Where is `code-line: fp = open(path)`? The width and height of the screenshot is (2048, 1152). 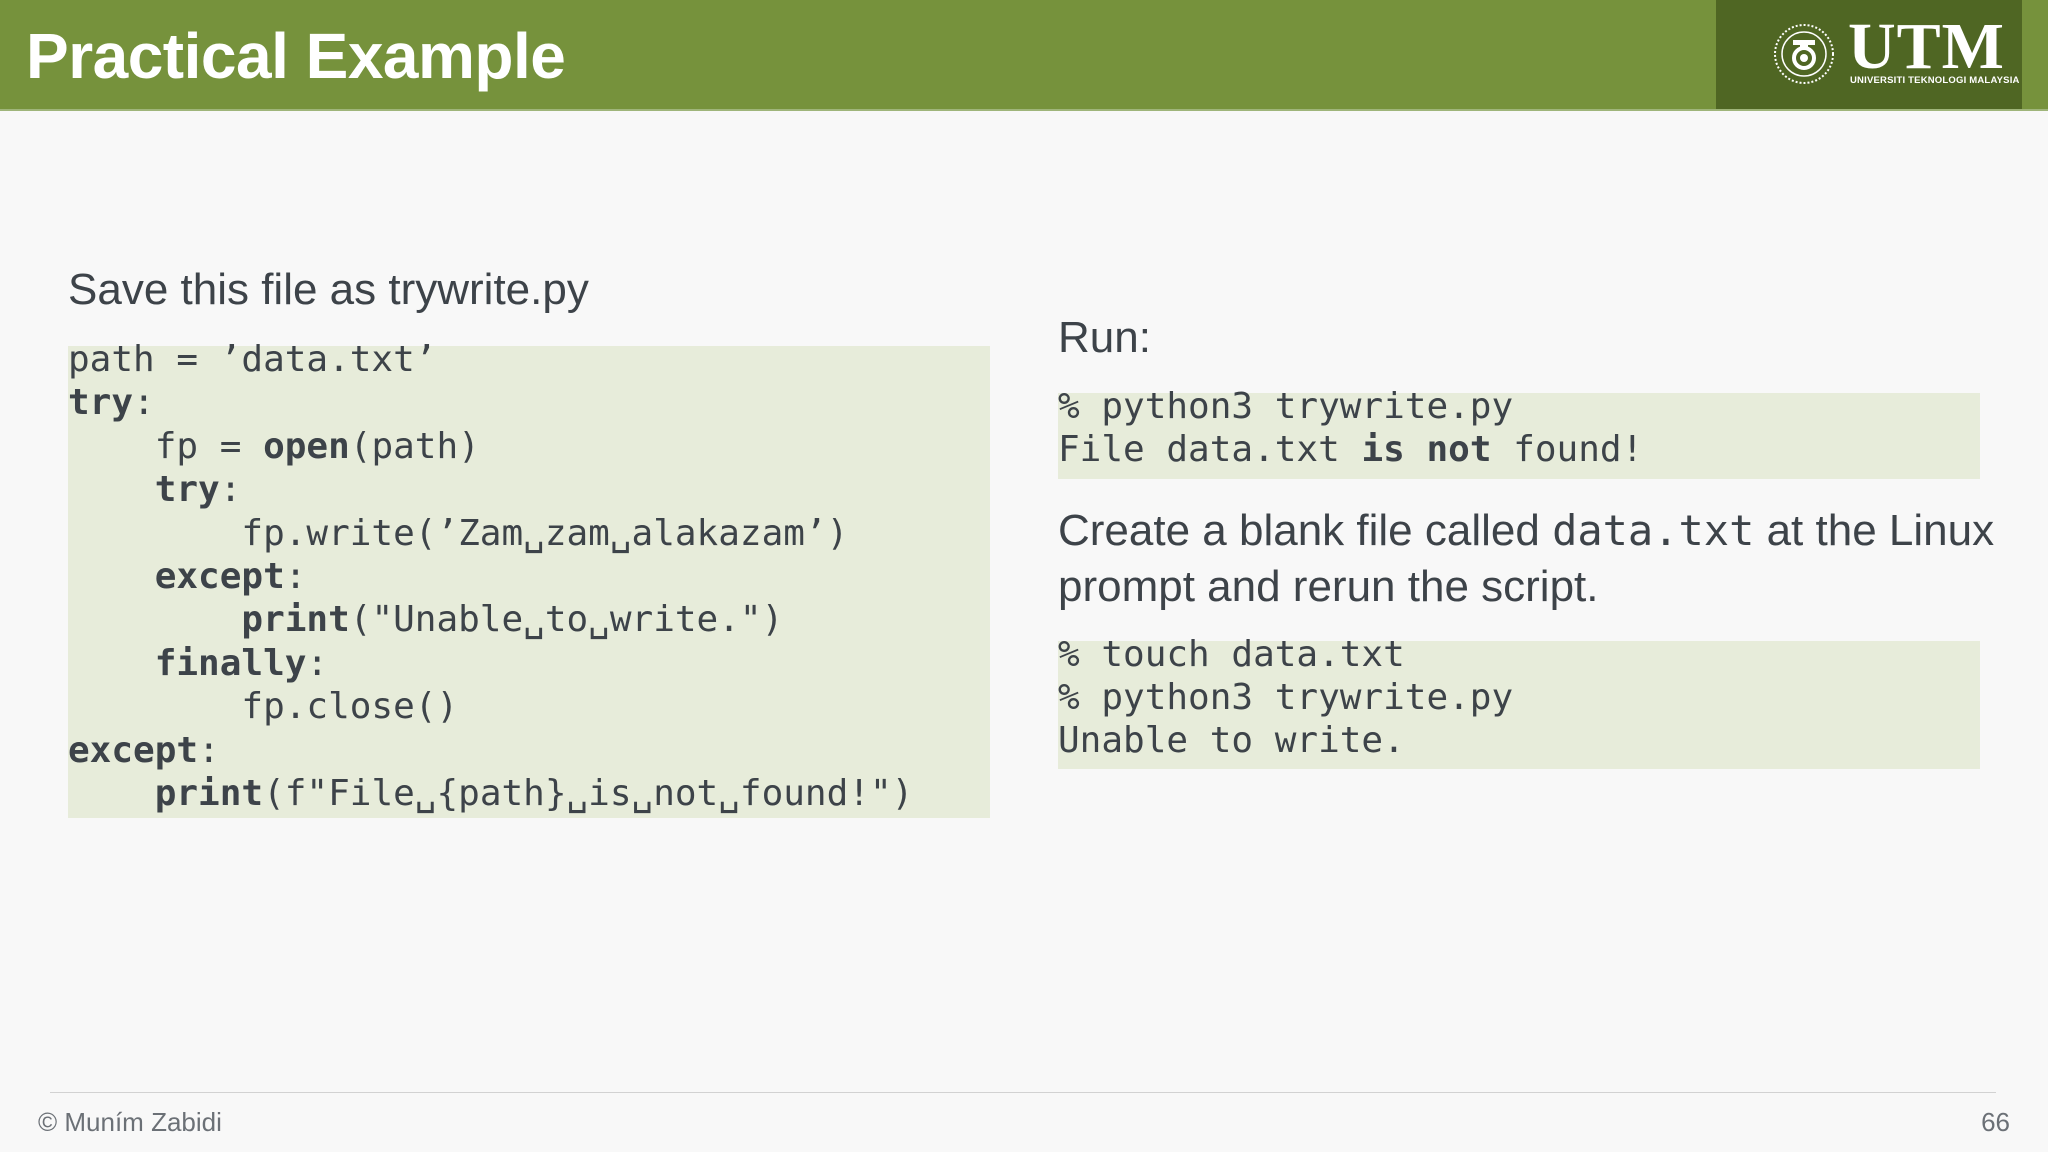
code-line: fp = open(path) is located at coordinates (274, 446).